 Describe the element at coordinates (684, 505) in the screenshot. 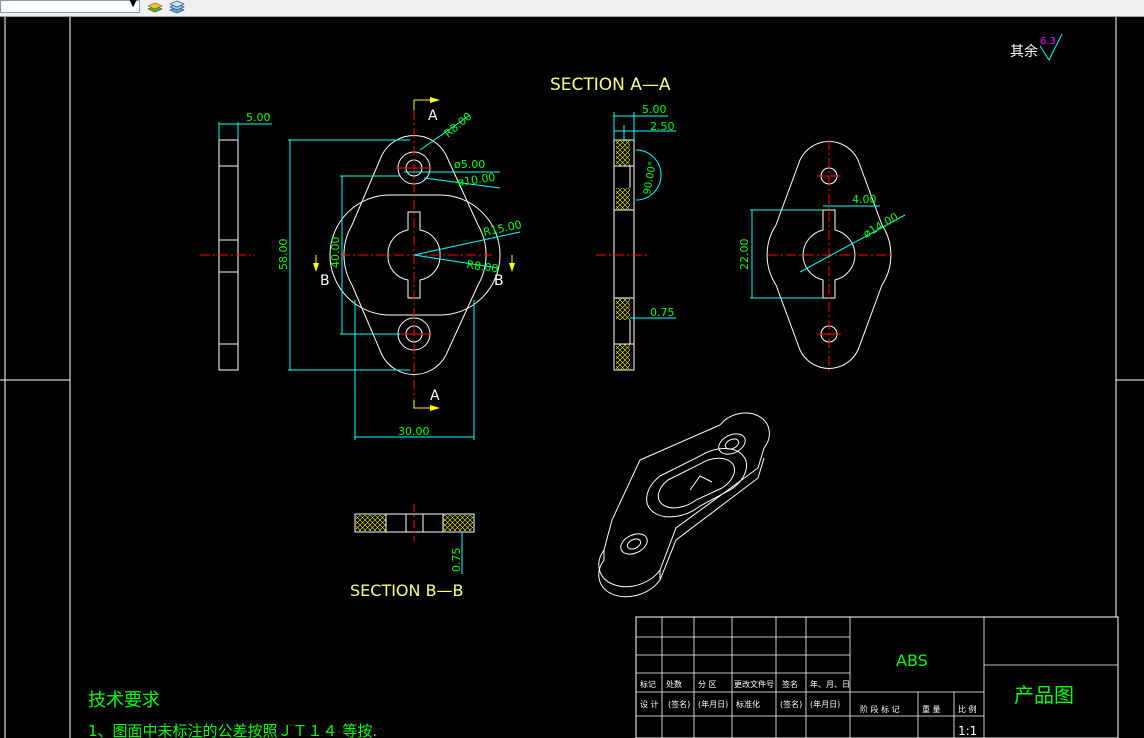

I see `isometric-view` at that location.